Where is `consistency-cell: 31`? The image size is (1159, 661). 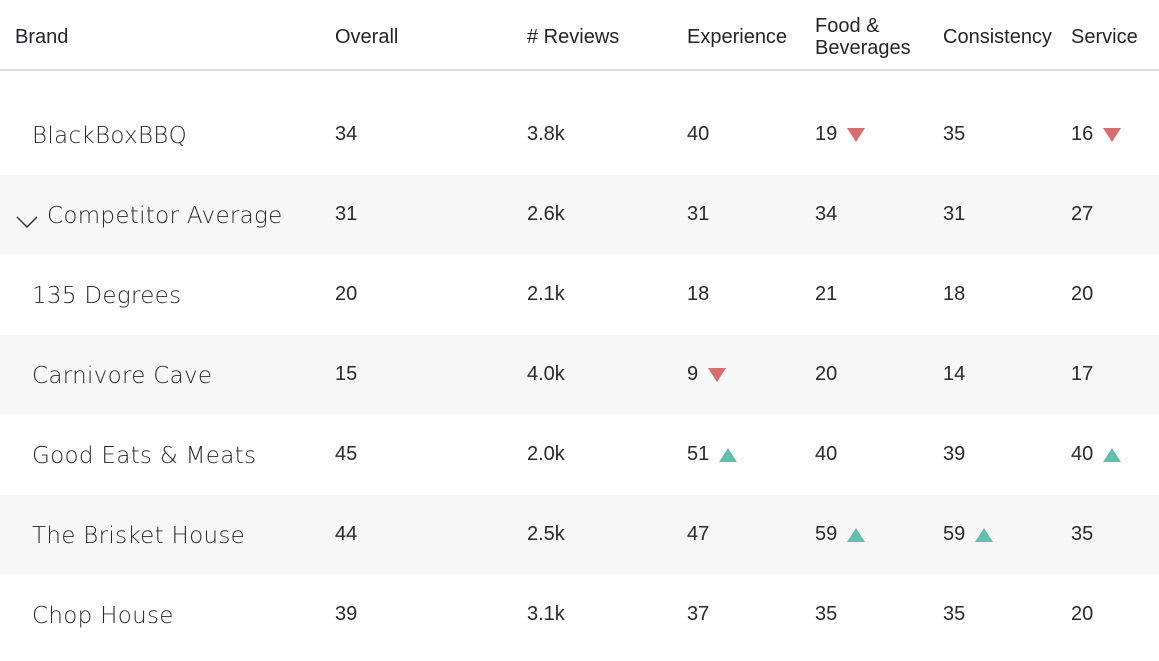 consistency-cell: 31 is located at coordinates (954, 214).